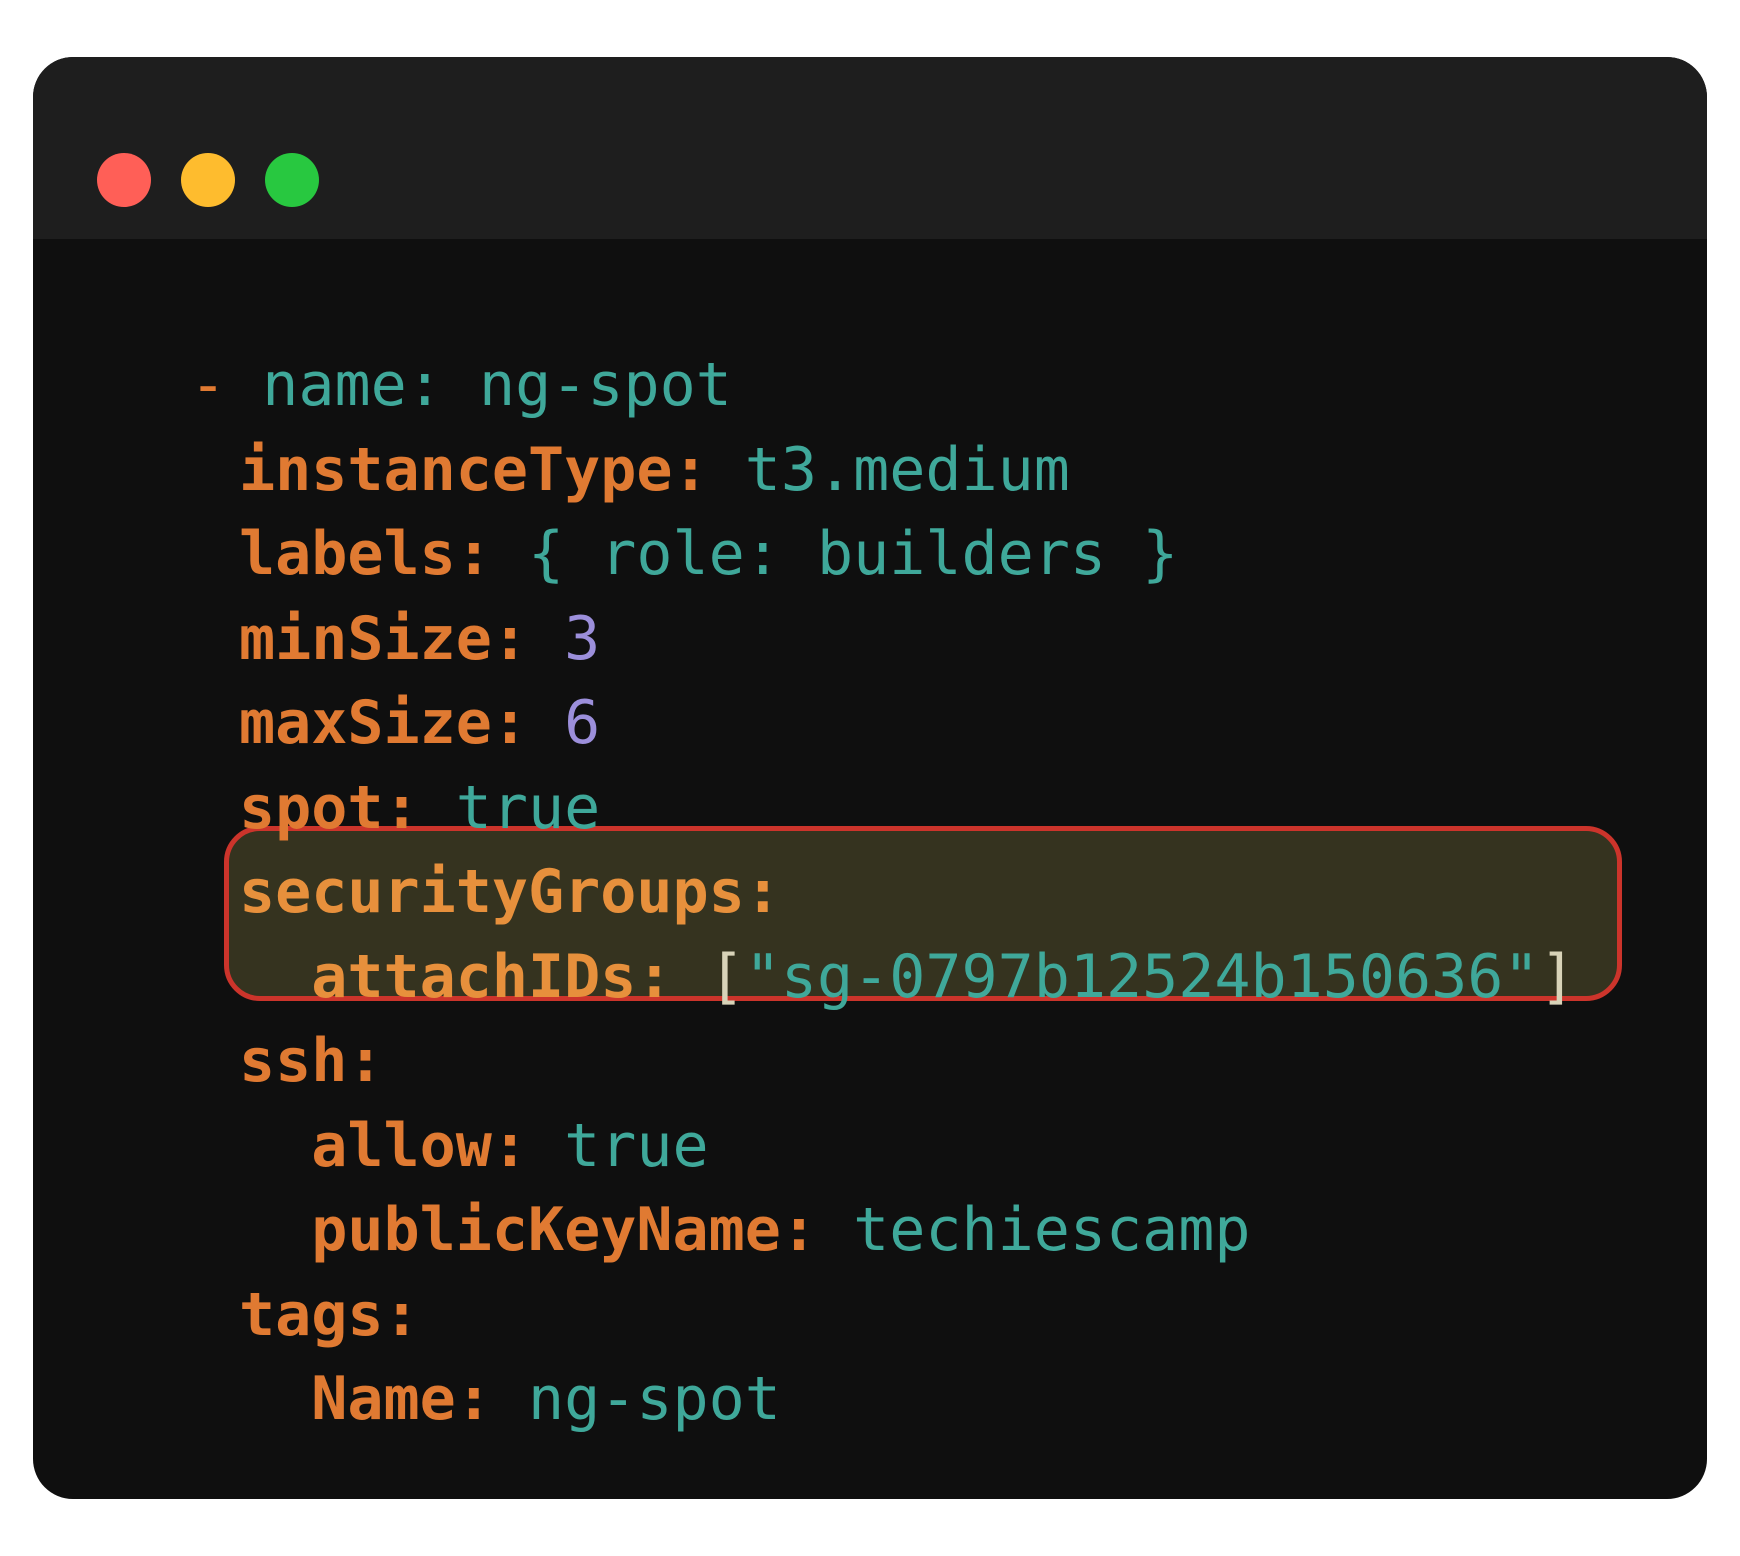  Describe the element at coordinates (1557, 976) in the screenshot. I see `code-token: ]` at that location.